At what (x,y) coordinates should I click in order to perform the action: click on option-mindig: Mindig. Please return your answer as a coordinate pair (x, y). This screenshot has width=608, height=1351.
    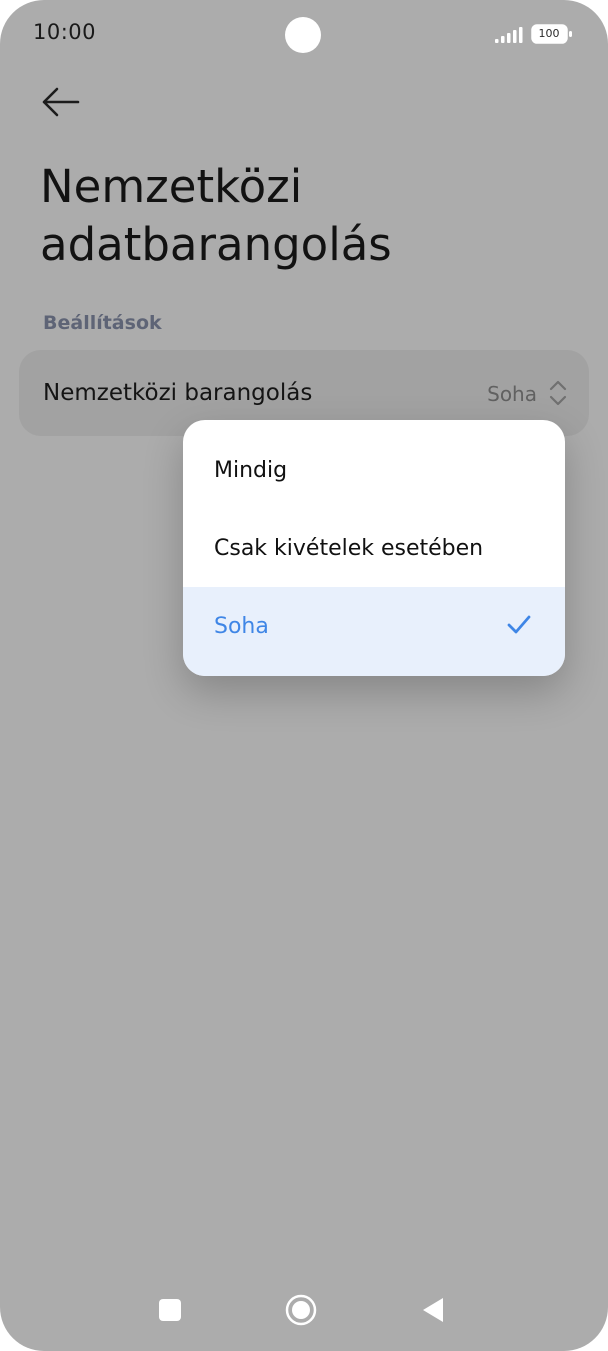
    Looking at the image, I should click on (374, 471).